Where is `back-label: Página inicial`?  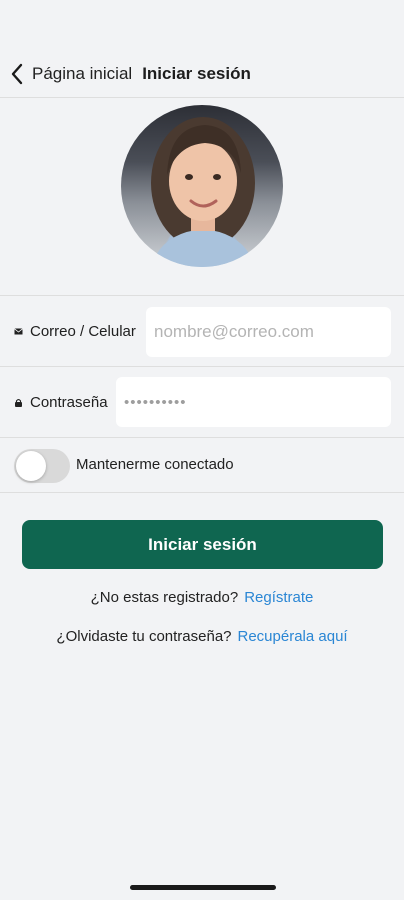
back-label: Página inicial is located at coordinates (82, 73).